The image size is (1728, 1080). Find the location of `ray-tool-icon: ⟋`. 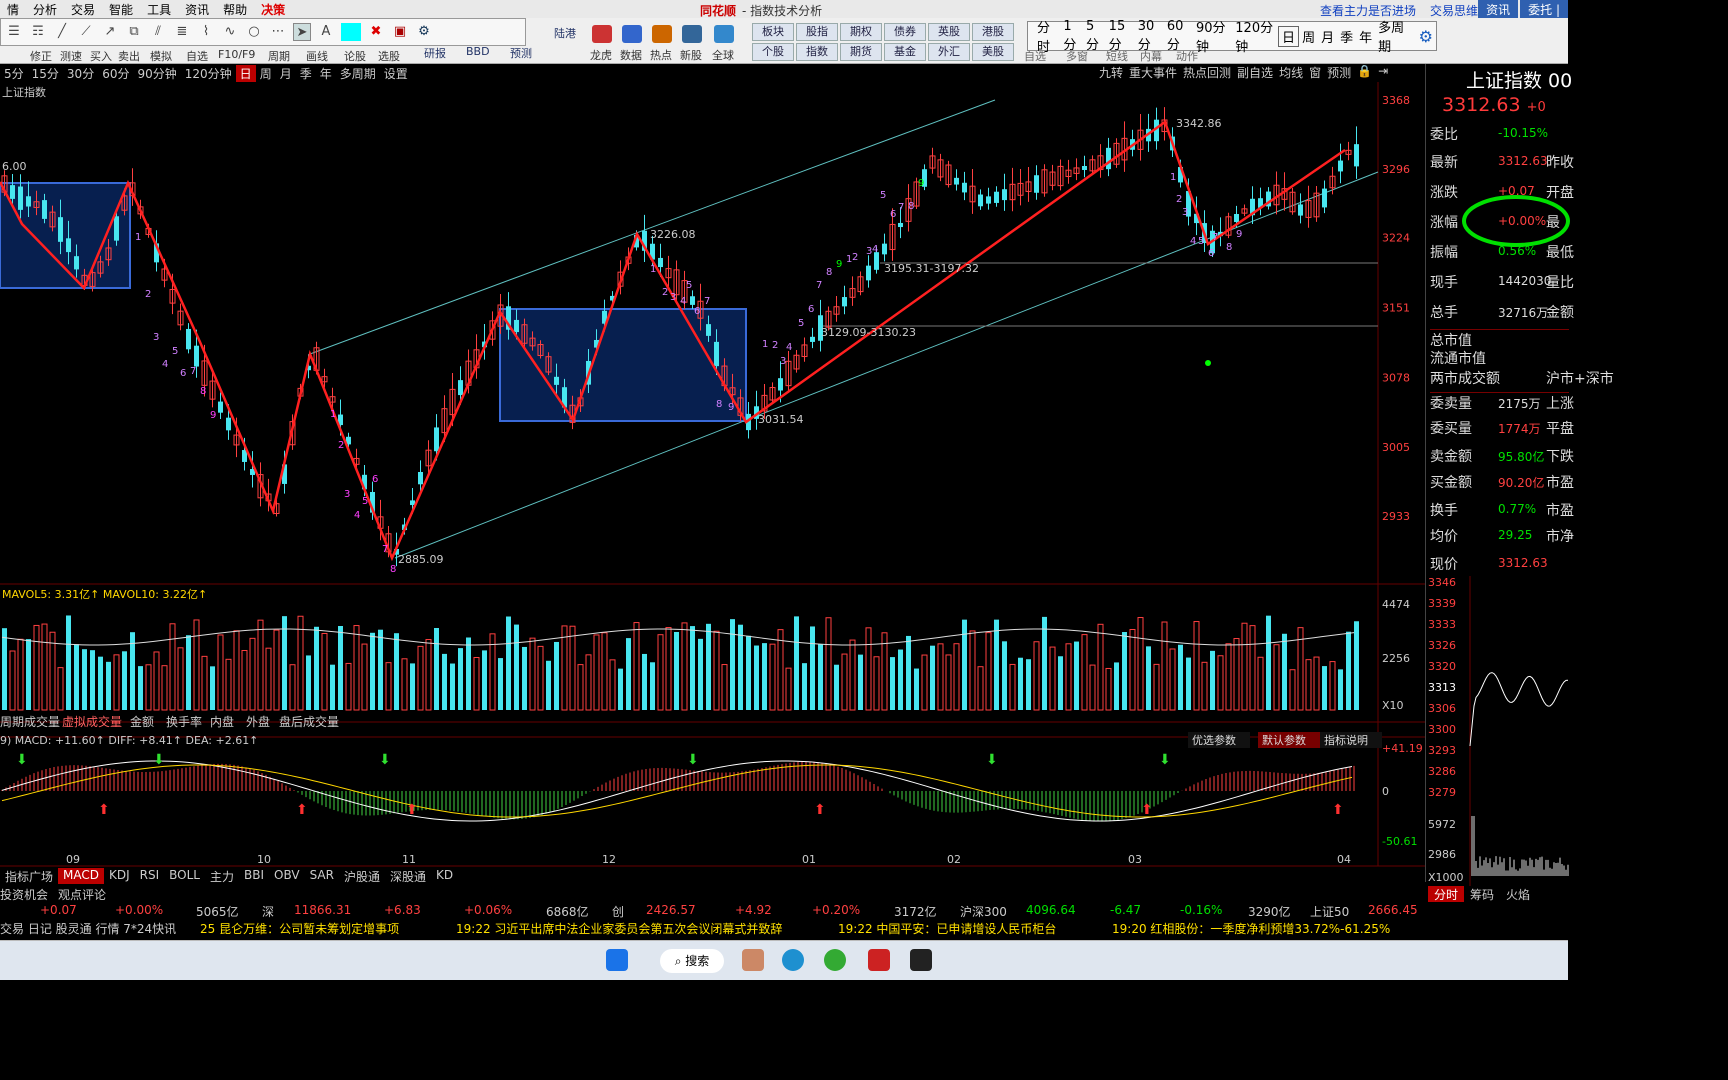

ray-tool-icon: ⟋ is located at coordinates (86, 32).